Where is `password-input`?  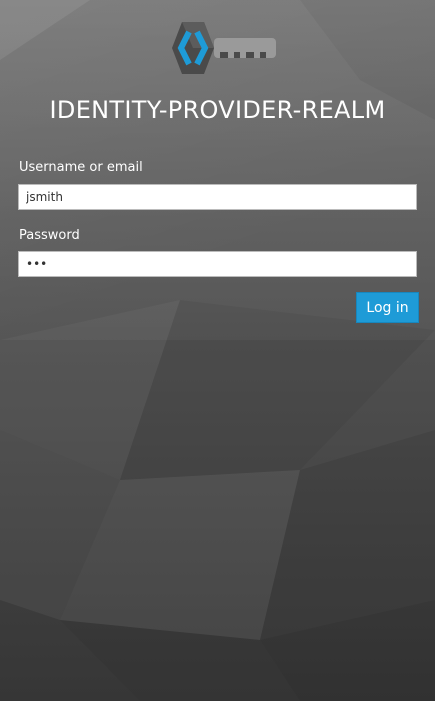 password-input is located at coordinates (217, 264).